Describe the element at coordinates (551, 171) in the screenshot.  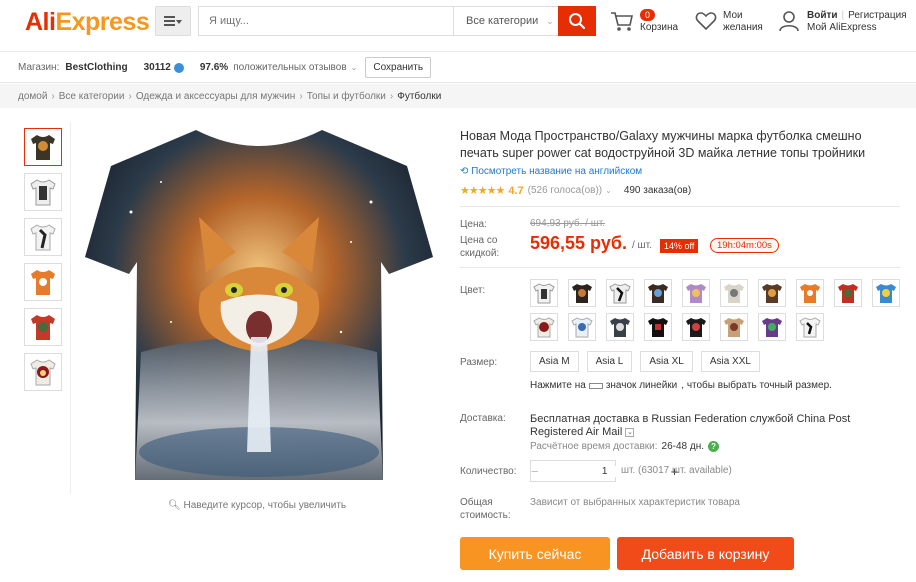
I see `translate-title-link: ⟲ Посмотреть название на английском` at that location.